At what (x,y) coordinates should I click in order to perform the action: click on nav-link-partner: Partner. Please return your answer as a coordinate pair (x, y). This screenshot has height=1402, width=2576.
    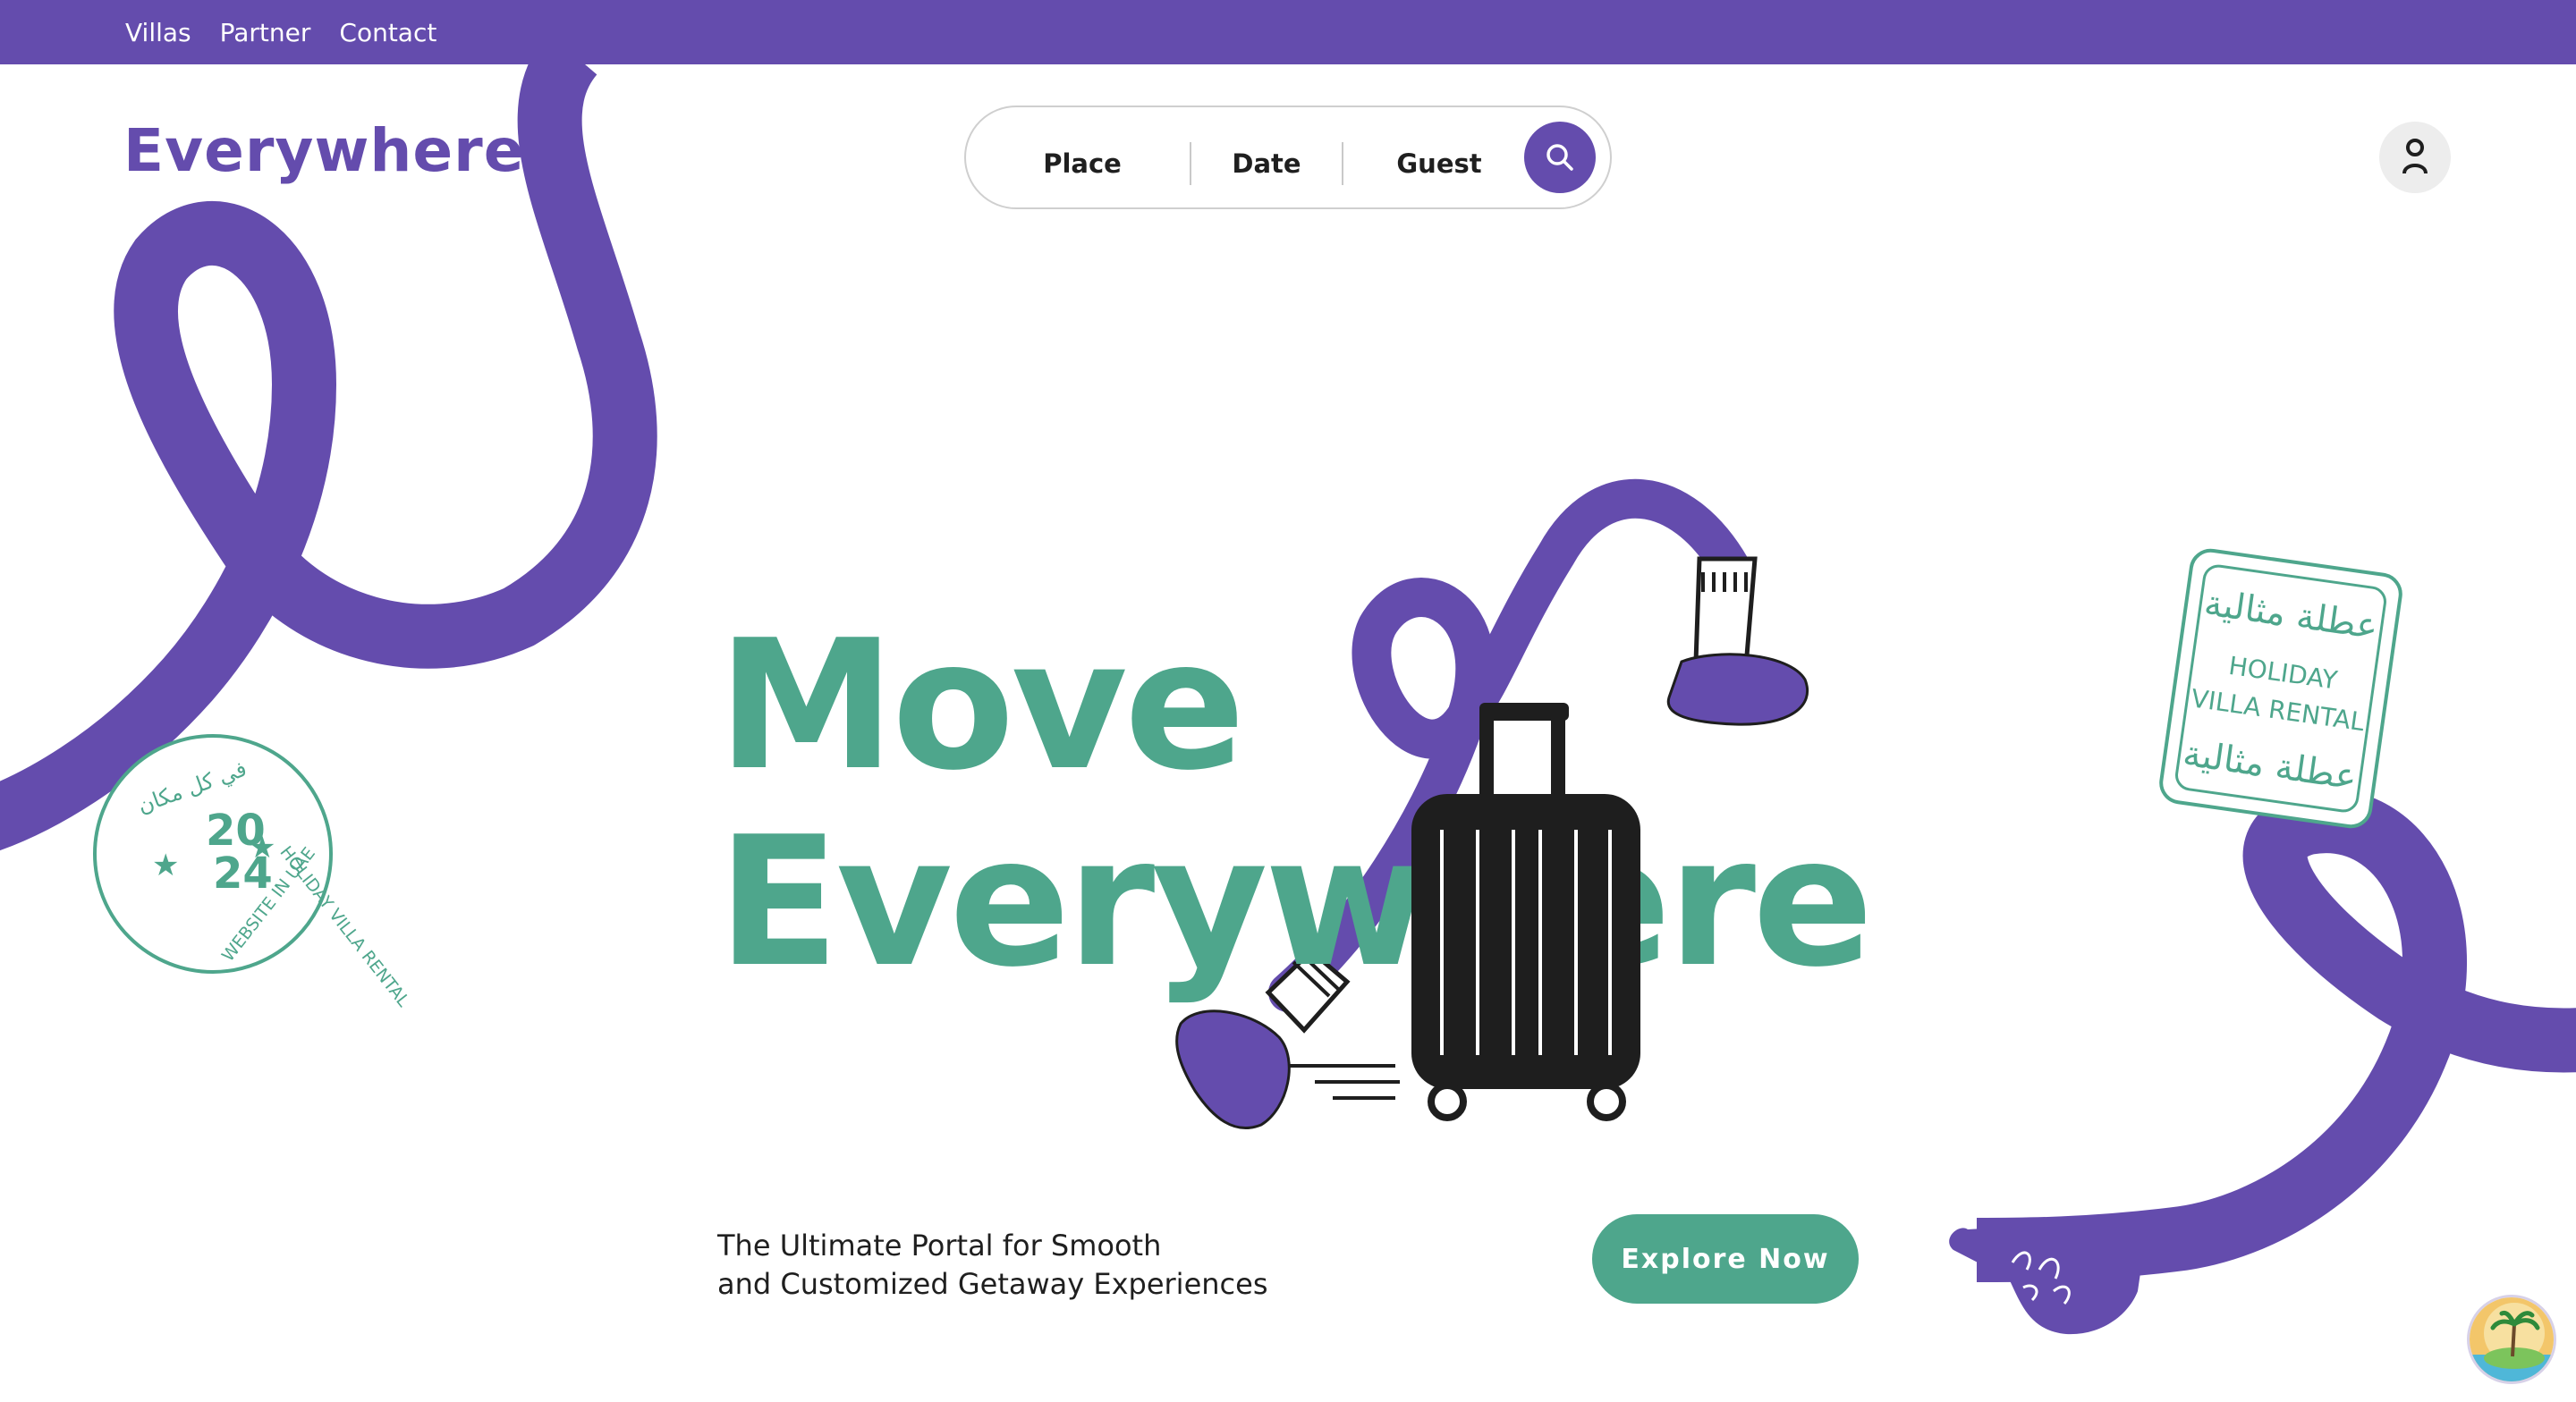
    Looking at the image, I should click on (265, 32).